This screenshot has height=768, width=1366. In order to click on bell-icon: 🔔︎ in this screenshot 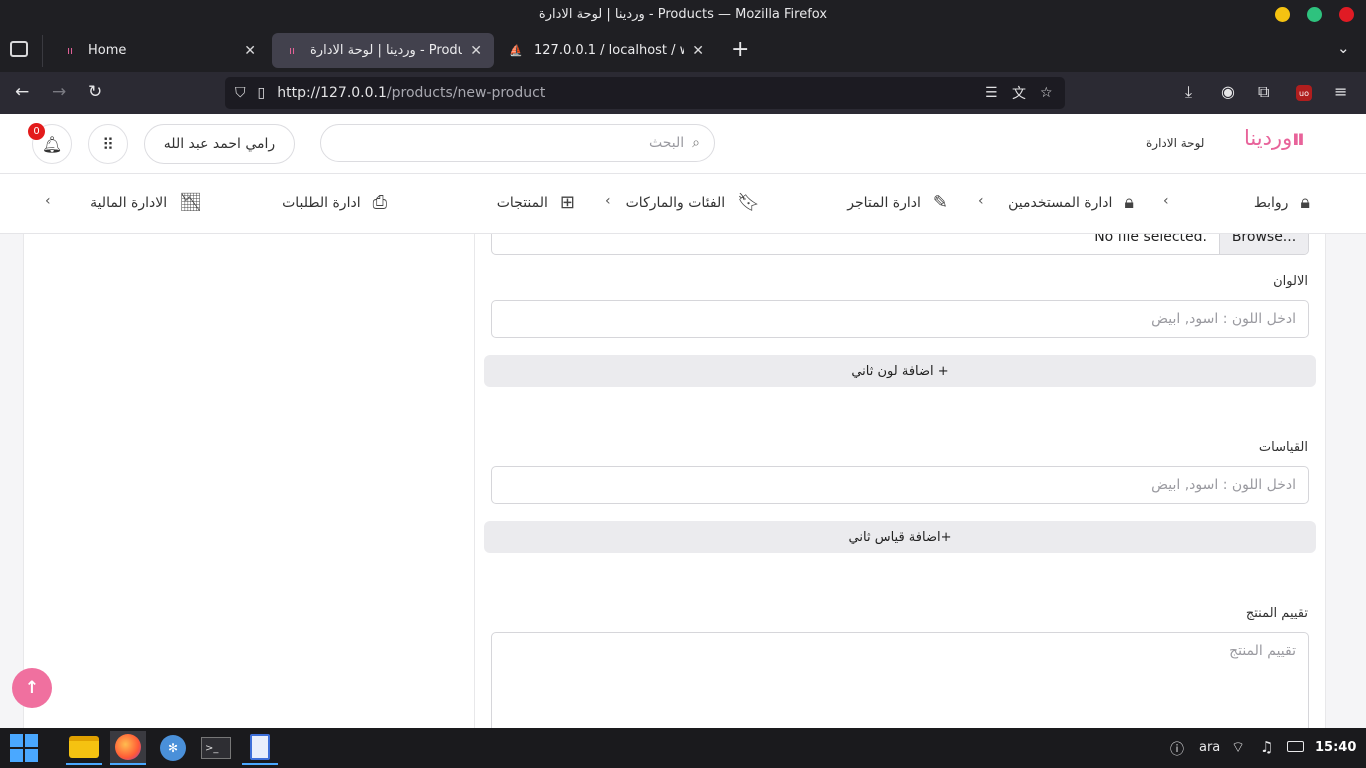, I will do `click(52, 144)`.